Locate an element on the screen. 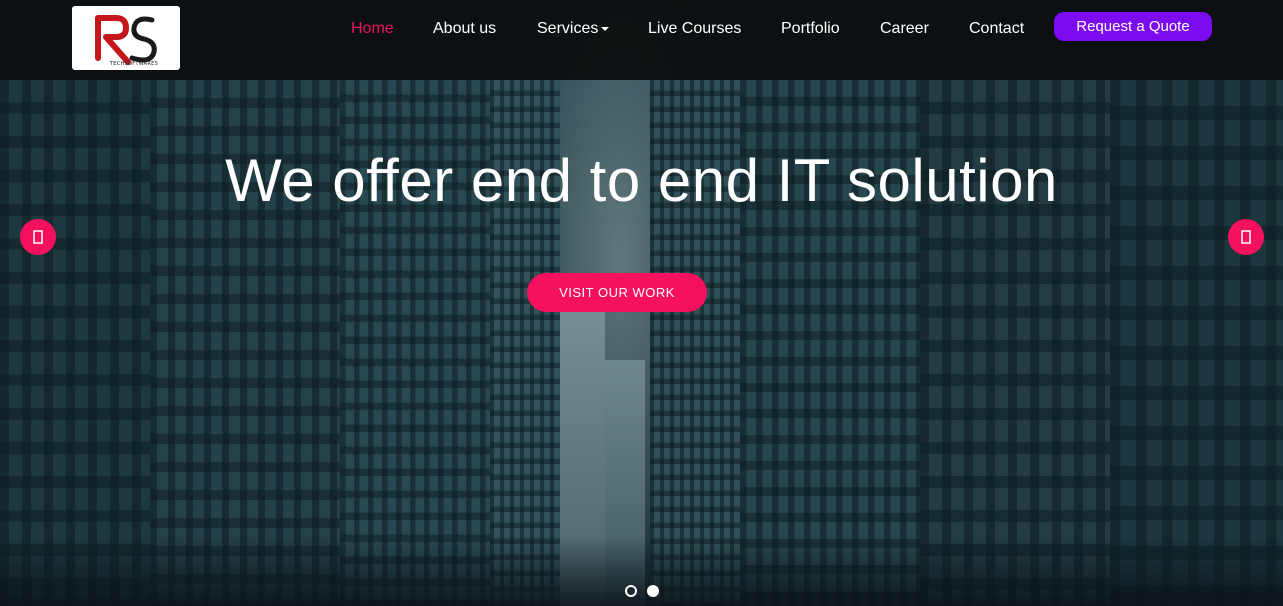  carousel-prev-button is located at coordinates (38, 237).